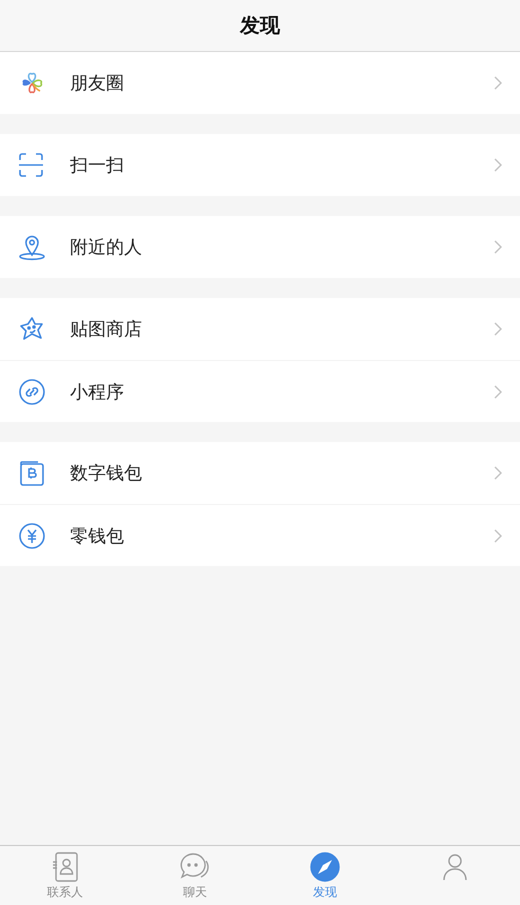 The image size is (520, 905). Describe the element at coordinates (455, 867) in the screenshot. I see `person-icon` at that location.